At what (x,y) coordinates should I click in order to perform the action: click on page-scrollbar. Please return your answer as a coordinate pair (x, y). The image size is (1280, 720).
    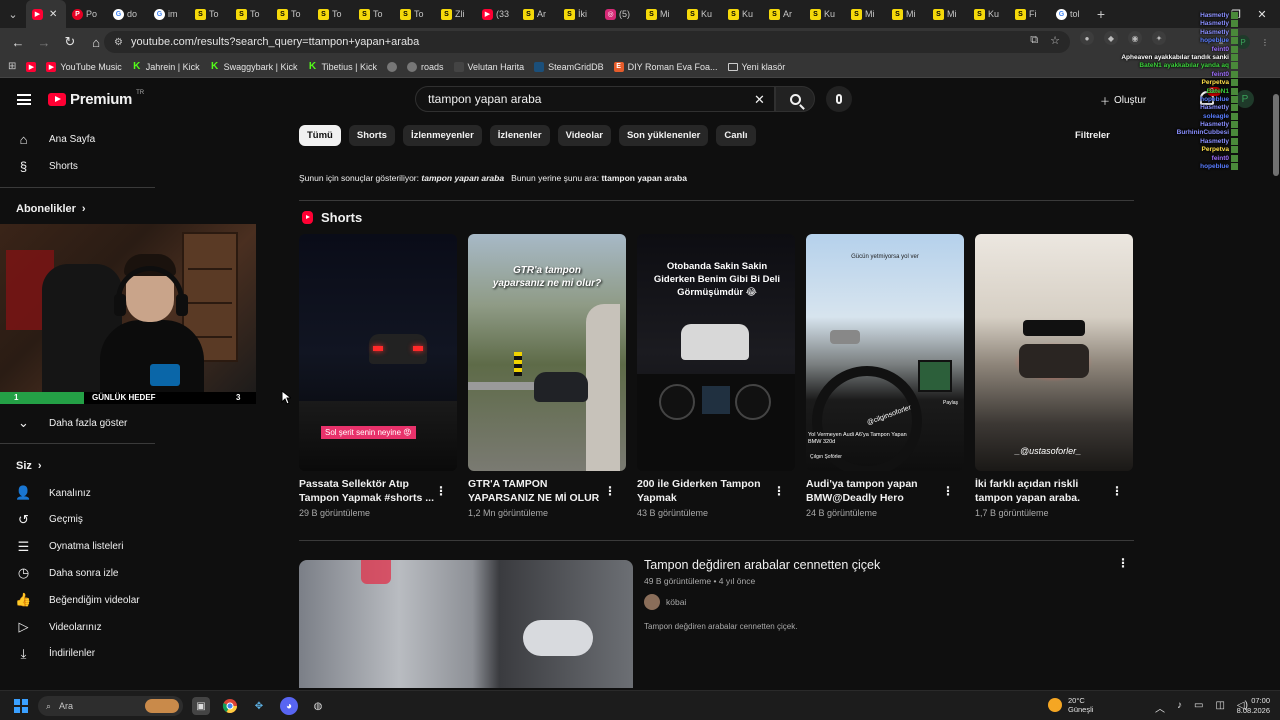
    Looking at the image, I should click on (1276, 387).